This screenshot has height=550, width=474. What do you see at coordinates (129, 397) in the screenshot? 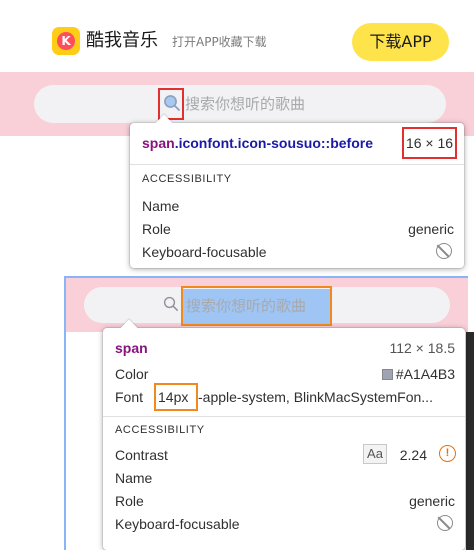
I see `font-label: Font` at bounding box center [129, 397].